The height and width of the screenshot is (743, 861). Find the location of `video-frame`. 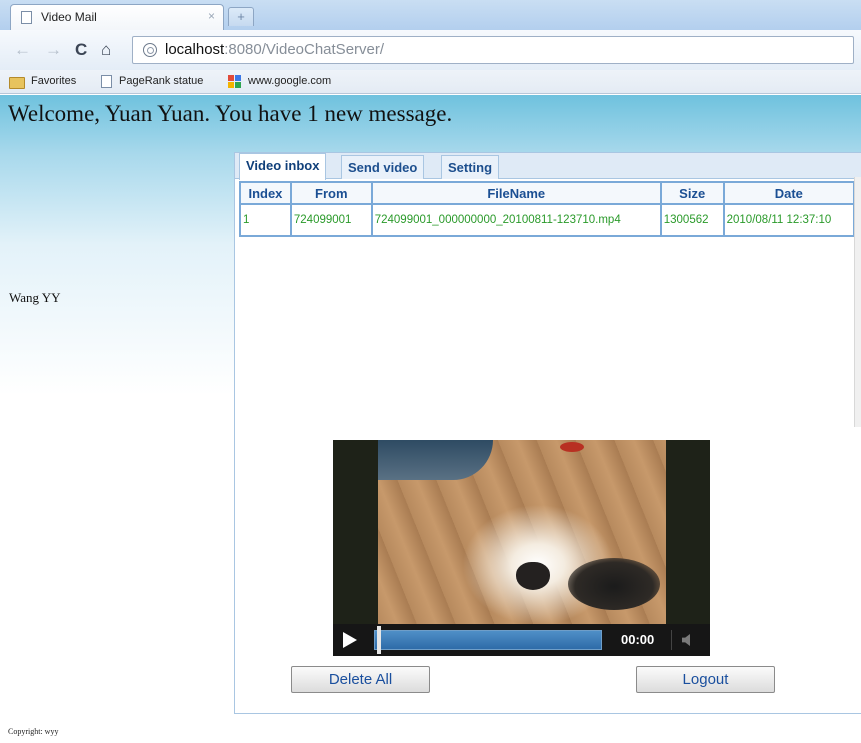

video-frame is located at coordinates (521, 532).